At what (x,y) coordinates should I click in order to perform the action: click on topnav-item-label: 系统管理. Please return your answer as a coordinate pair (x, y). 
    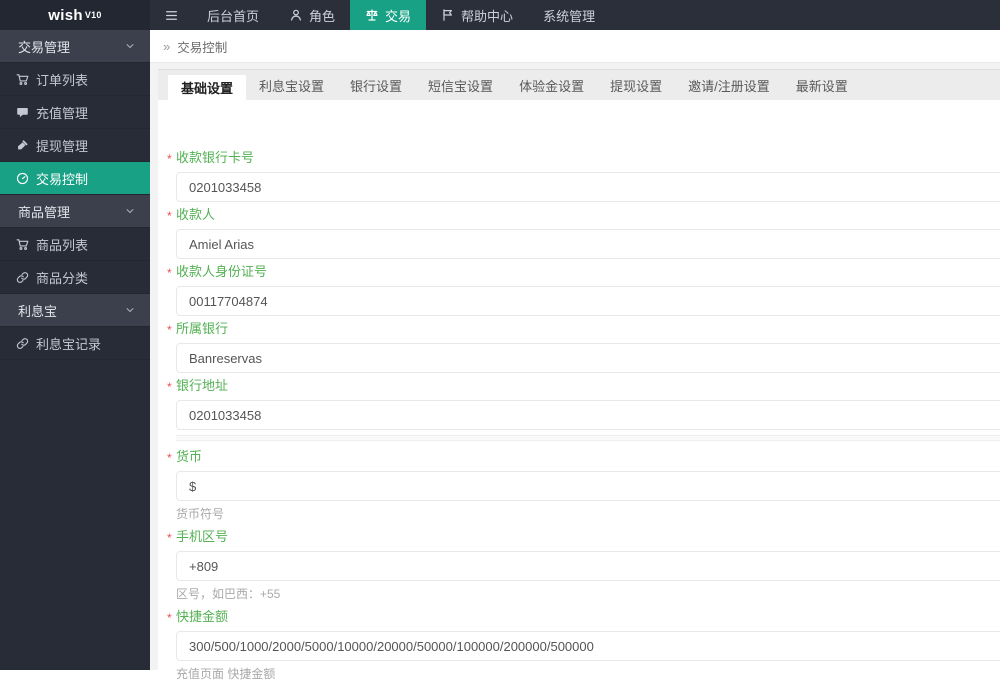
    Looking at the image, I should click on (569, 16).